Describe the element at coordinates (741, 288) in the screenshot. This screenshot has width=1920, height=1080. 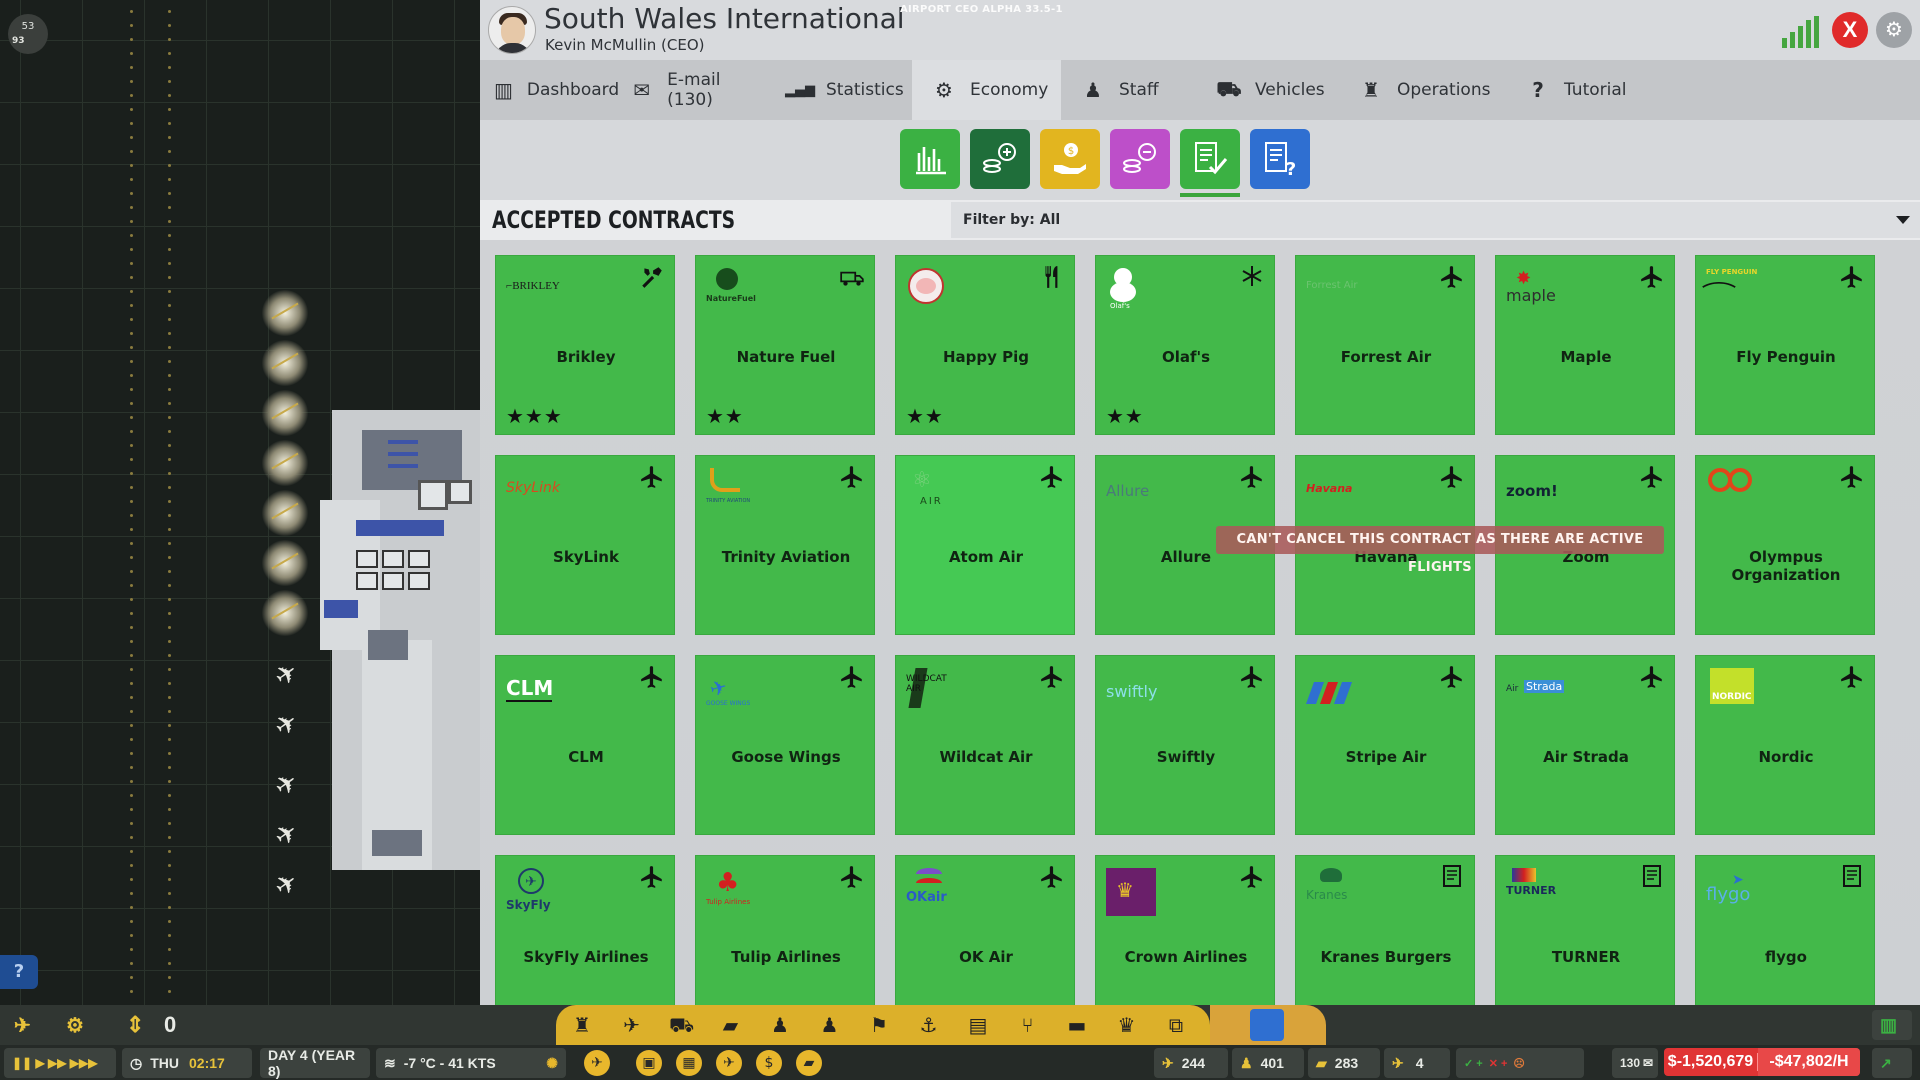
I see `airline-logo: NatureFuel` at that location.